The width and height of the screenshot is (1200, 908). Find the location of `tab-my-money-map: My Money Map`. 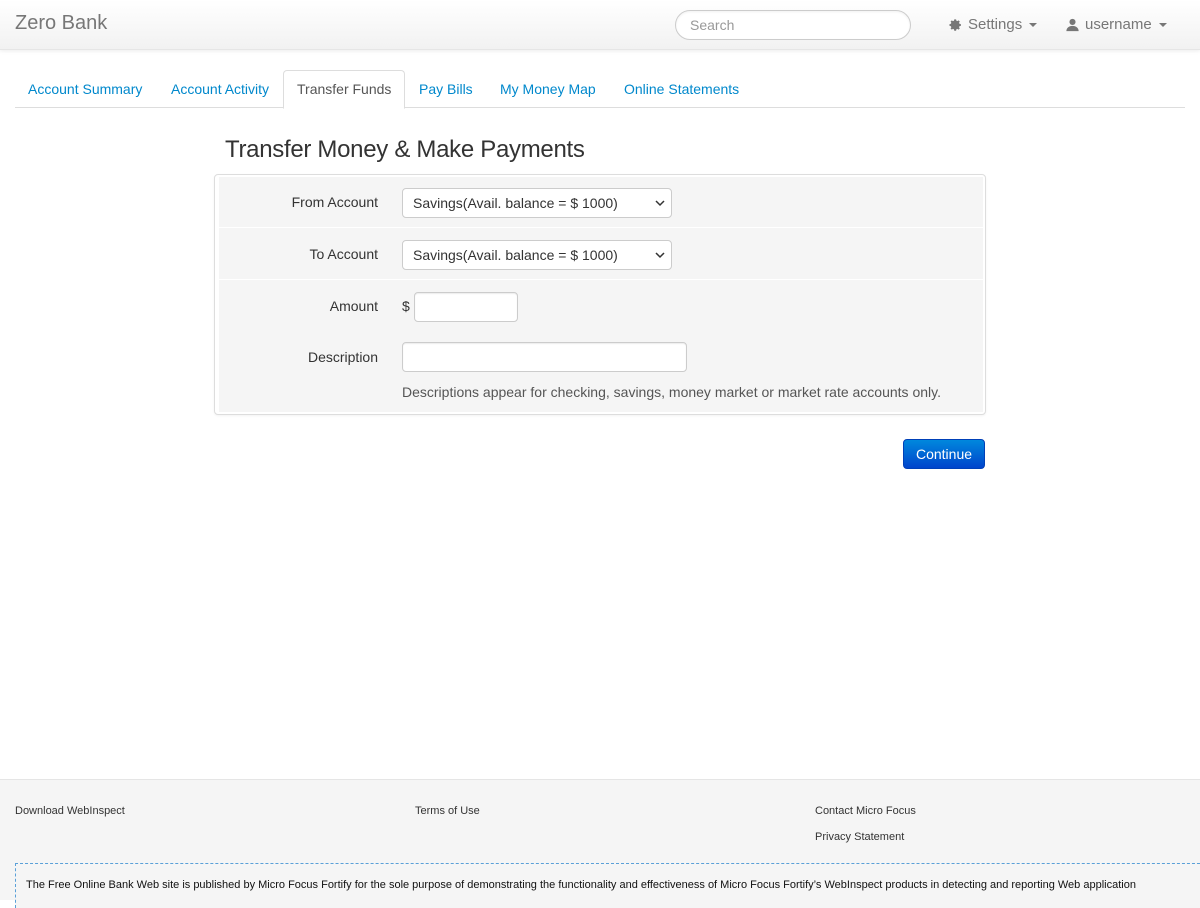

tab-my-money-map: My Money Map is located at coordinates (548, 89).